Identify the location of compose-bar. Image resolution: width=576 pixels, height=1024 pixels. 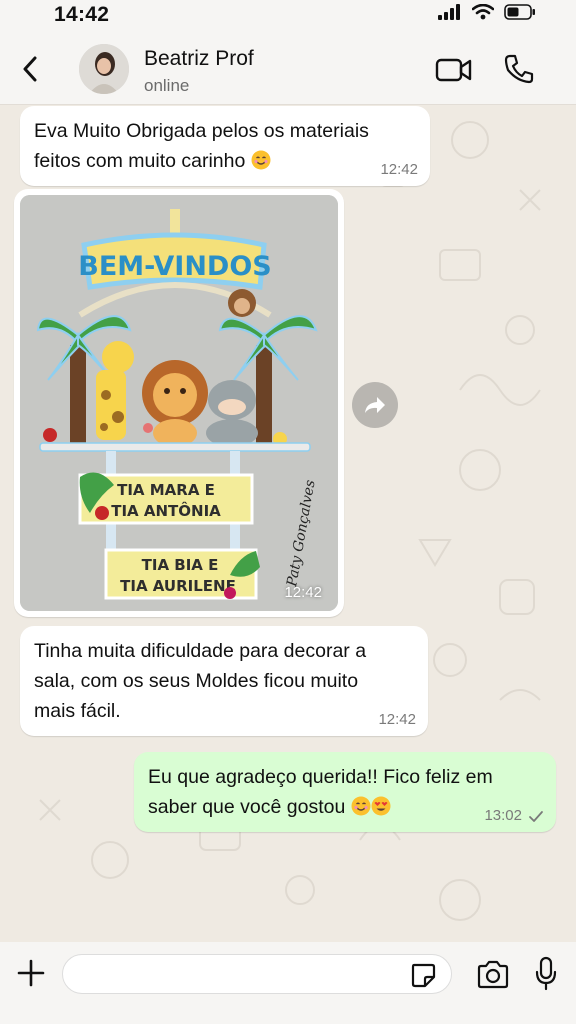
(288, 983).